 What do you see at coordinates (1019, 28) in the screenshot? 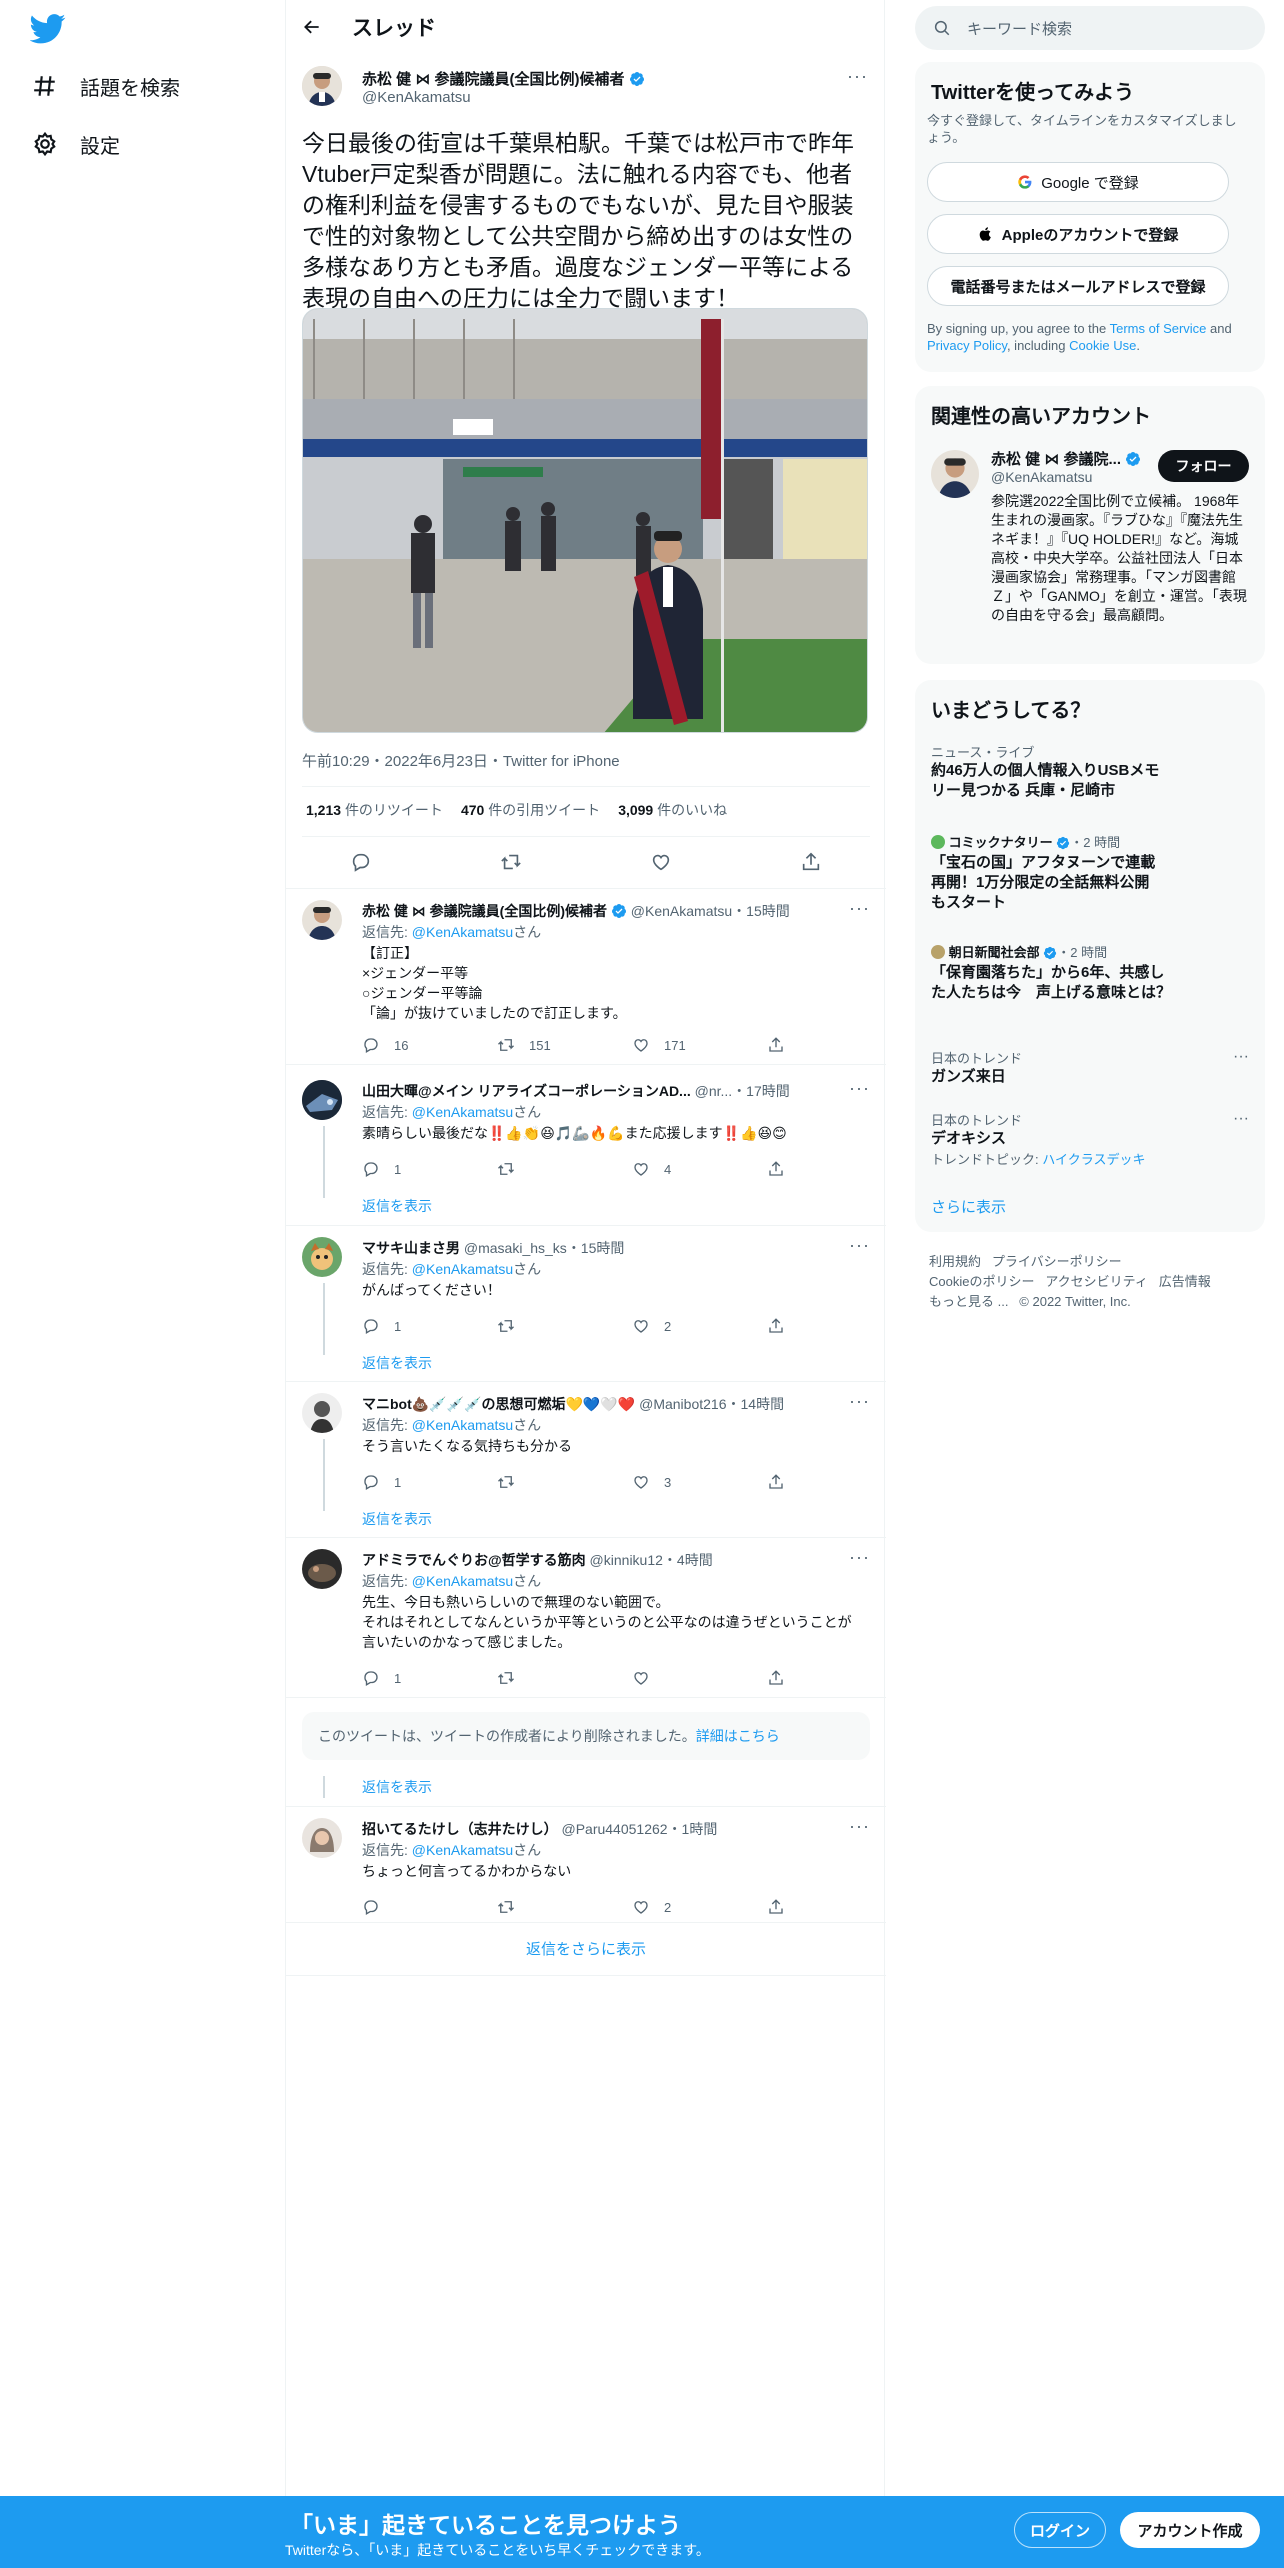
I see `search-input: キーワード検索` at bounding box center [1019, 28].